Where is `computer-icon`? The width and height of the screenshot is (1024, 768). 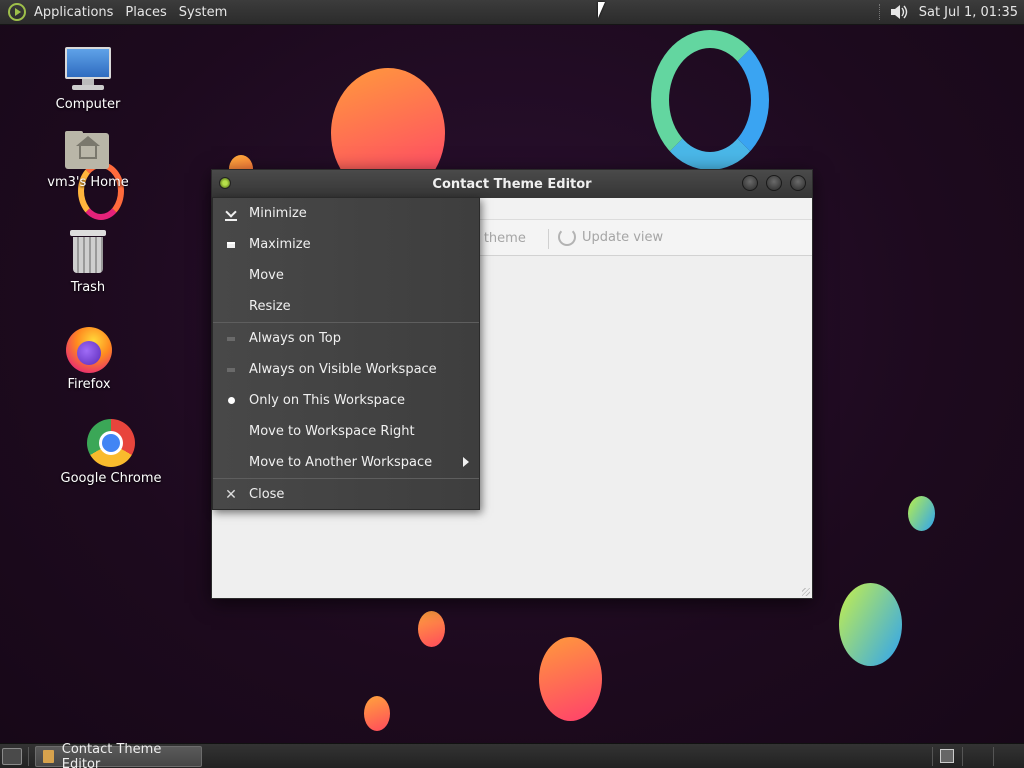 computer-icon is located at coordinates (88, 70).